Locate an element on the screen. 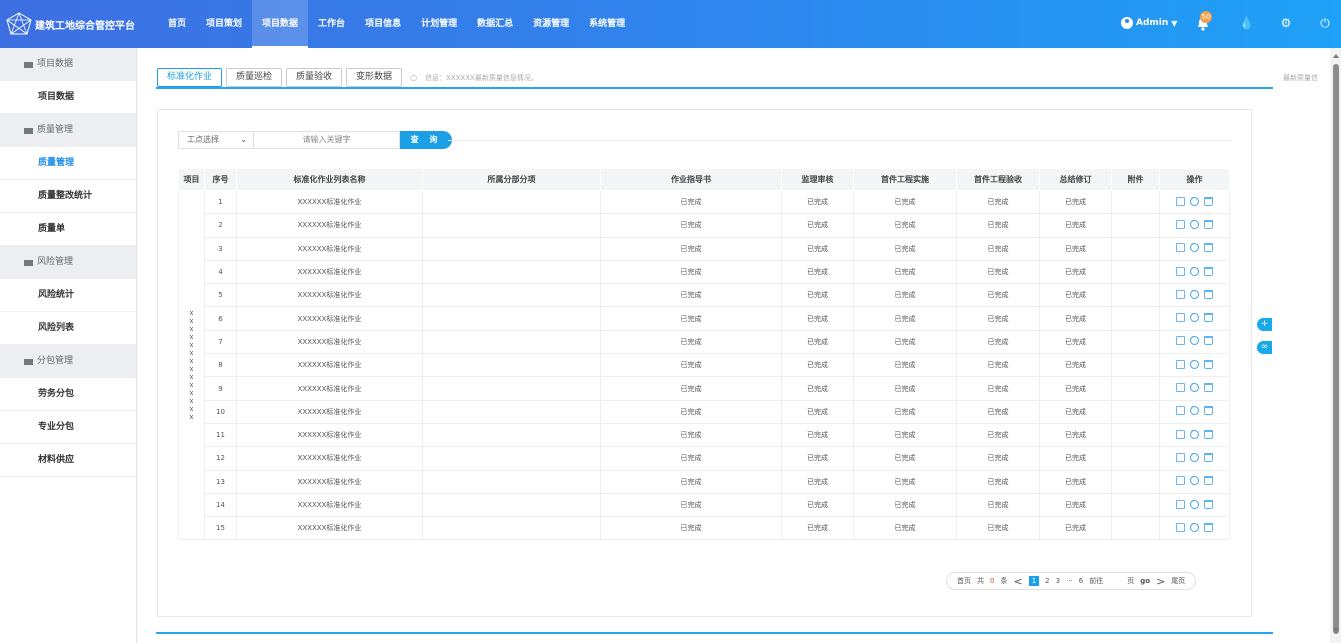 This screenshot has width=1341, height=643. row-first-impl: 已完成 is located at coordinates (905, 295).